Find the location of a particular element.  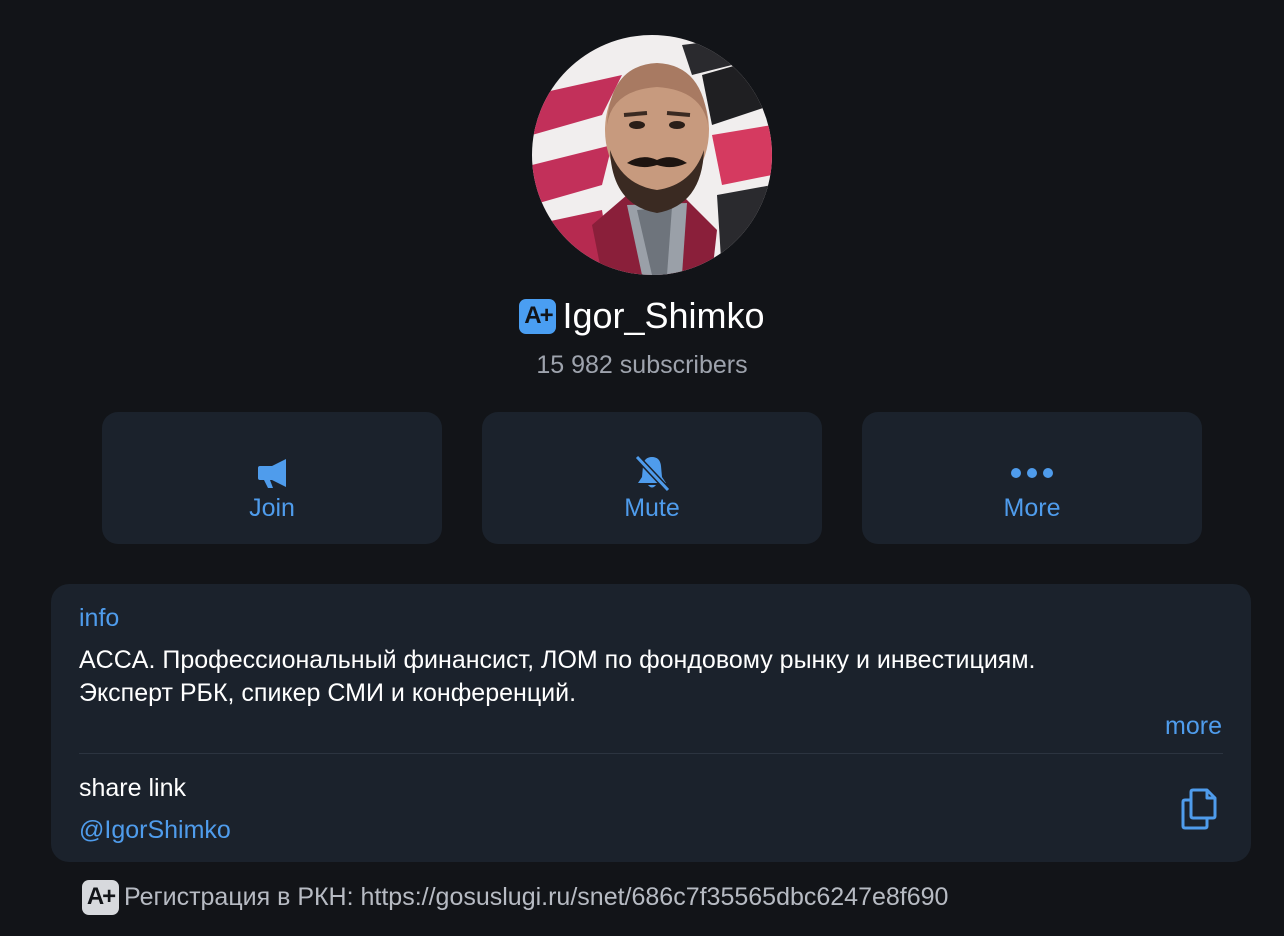

registry-badge-icon: A+ is located at coordinates (100, 897).